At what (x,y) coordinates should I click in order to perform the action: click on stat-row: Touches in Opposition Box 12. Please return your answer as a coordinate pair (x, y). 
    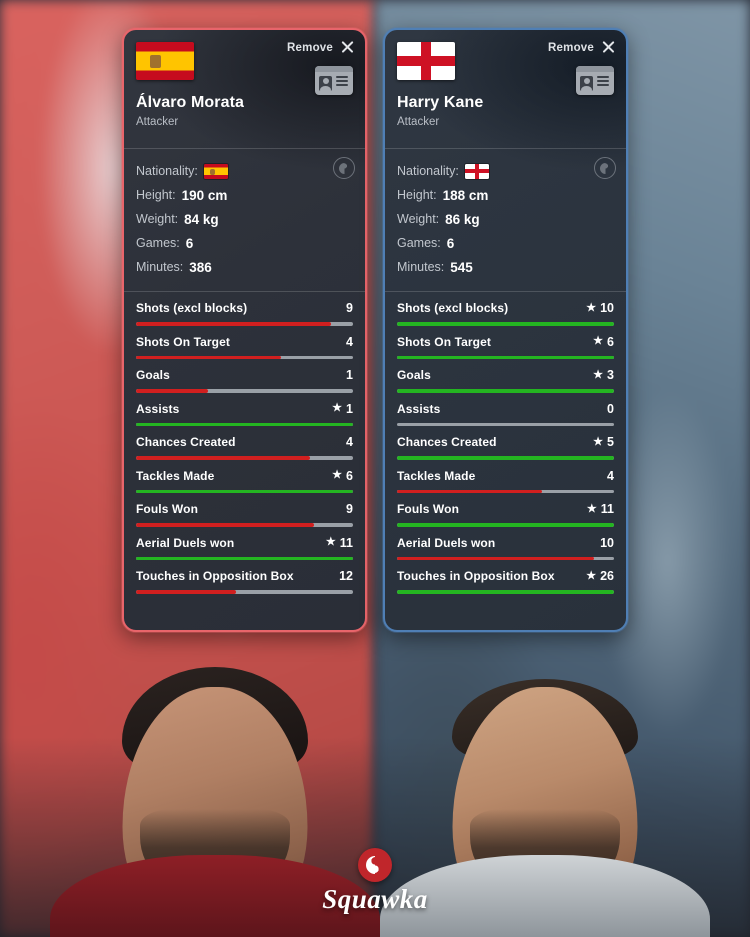
    Looking at the image, I should click on (244, 577).